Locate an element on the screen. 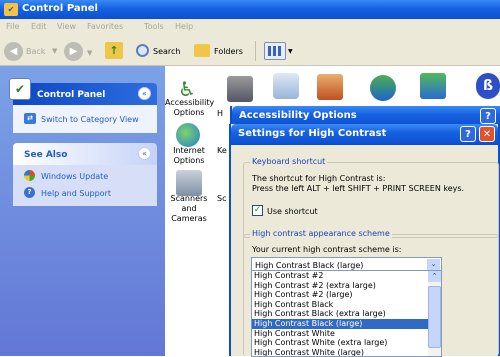 The width and height of the screenshot is (500, 357). views-icon is located at coordinates (275, 51).